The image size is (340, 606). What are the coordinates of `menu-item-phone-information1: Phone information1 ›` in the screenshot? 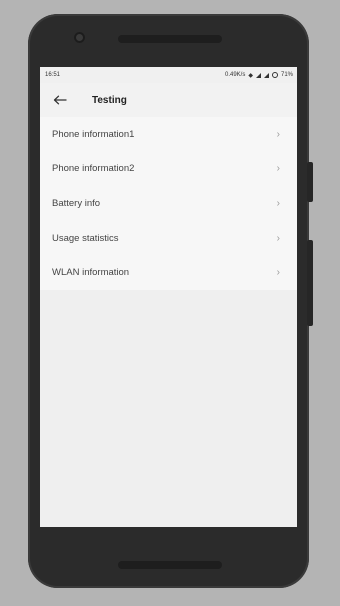 It's located at (168, 134).